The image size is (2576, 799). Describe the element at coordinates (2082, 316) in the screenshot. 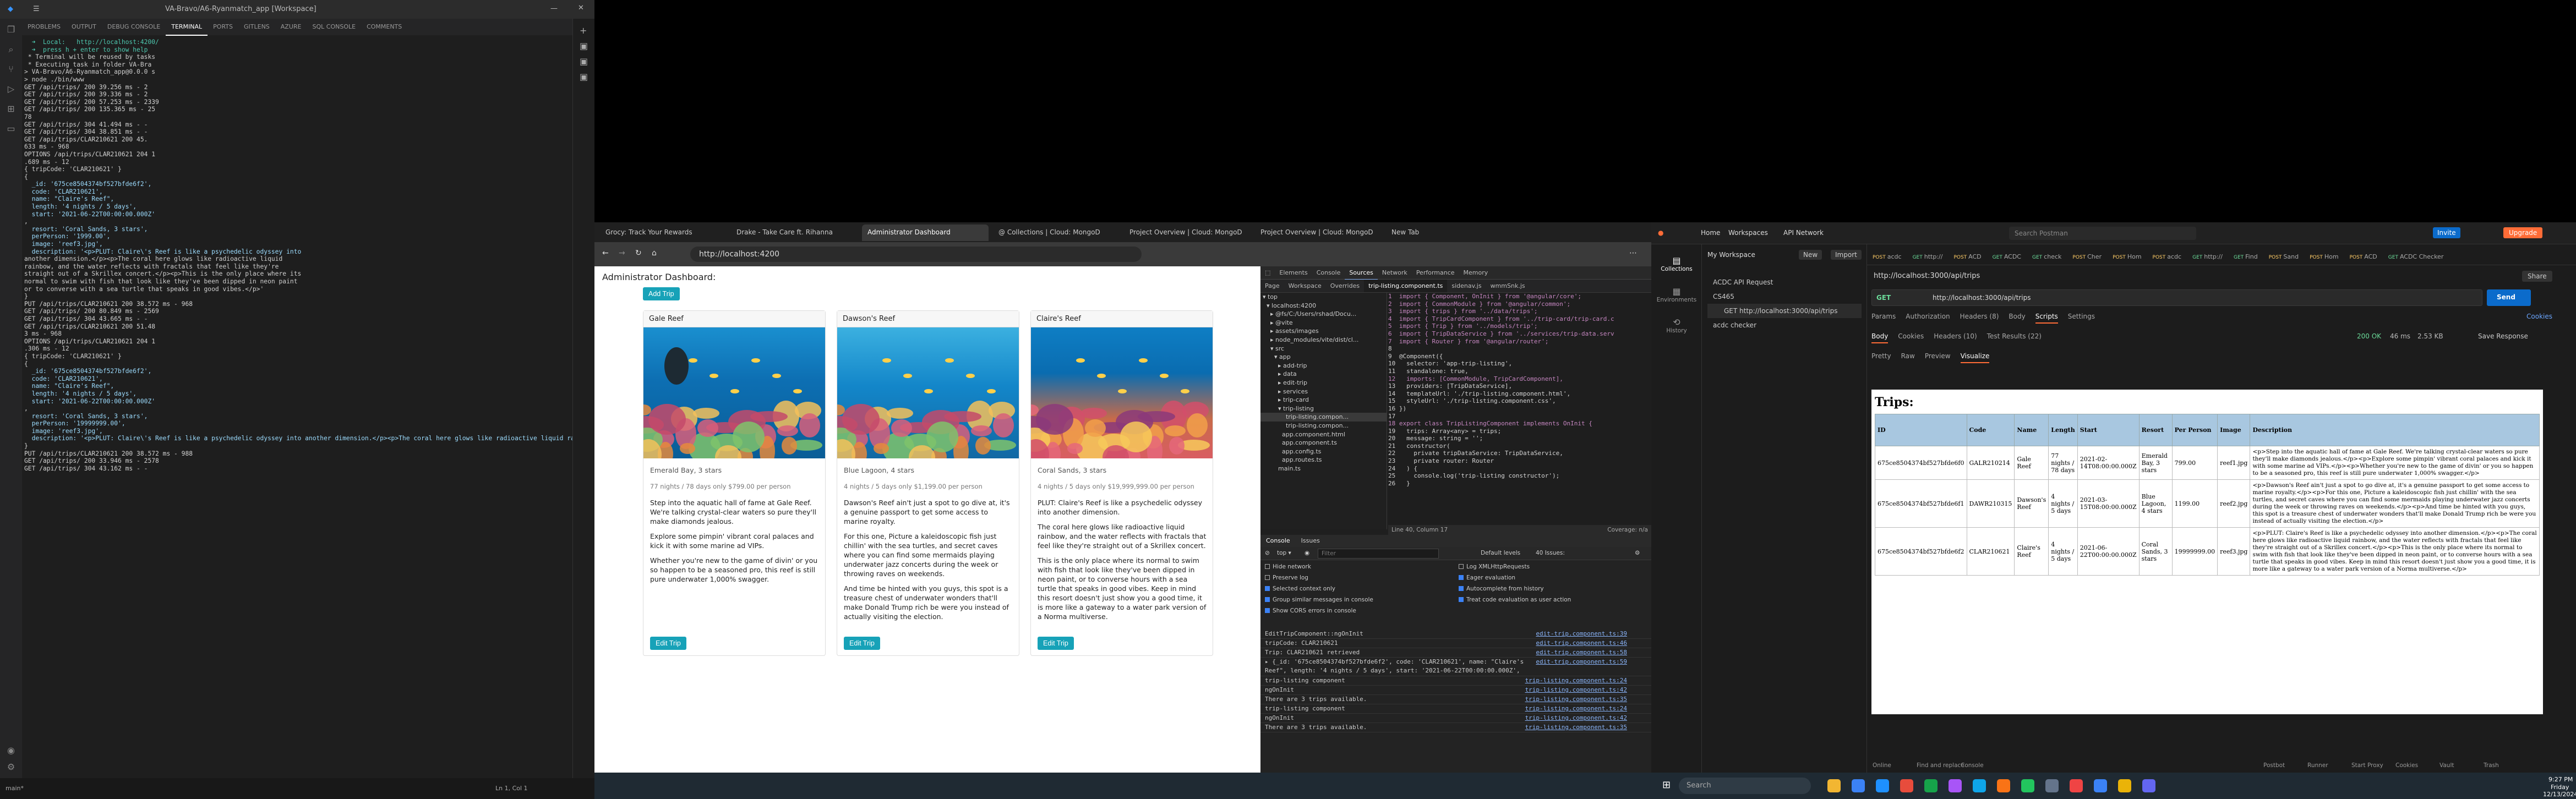

I see `tab-settings: Settings` at that location.